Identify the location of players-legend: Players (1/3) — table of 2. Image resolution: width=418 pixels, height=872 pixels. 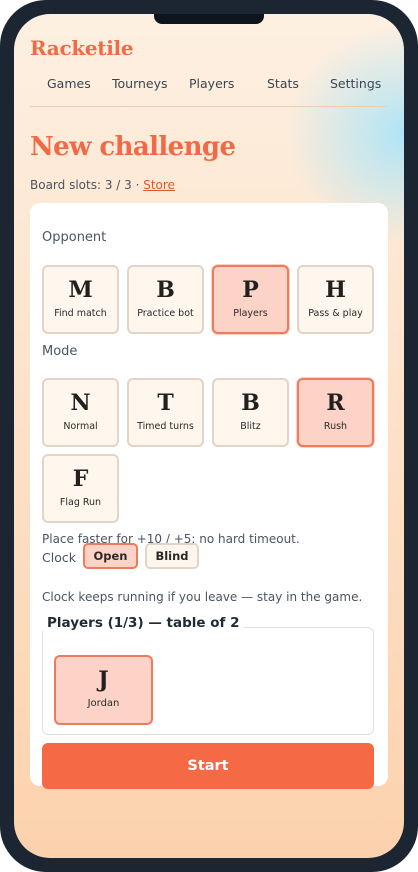
(143, 623).